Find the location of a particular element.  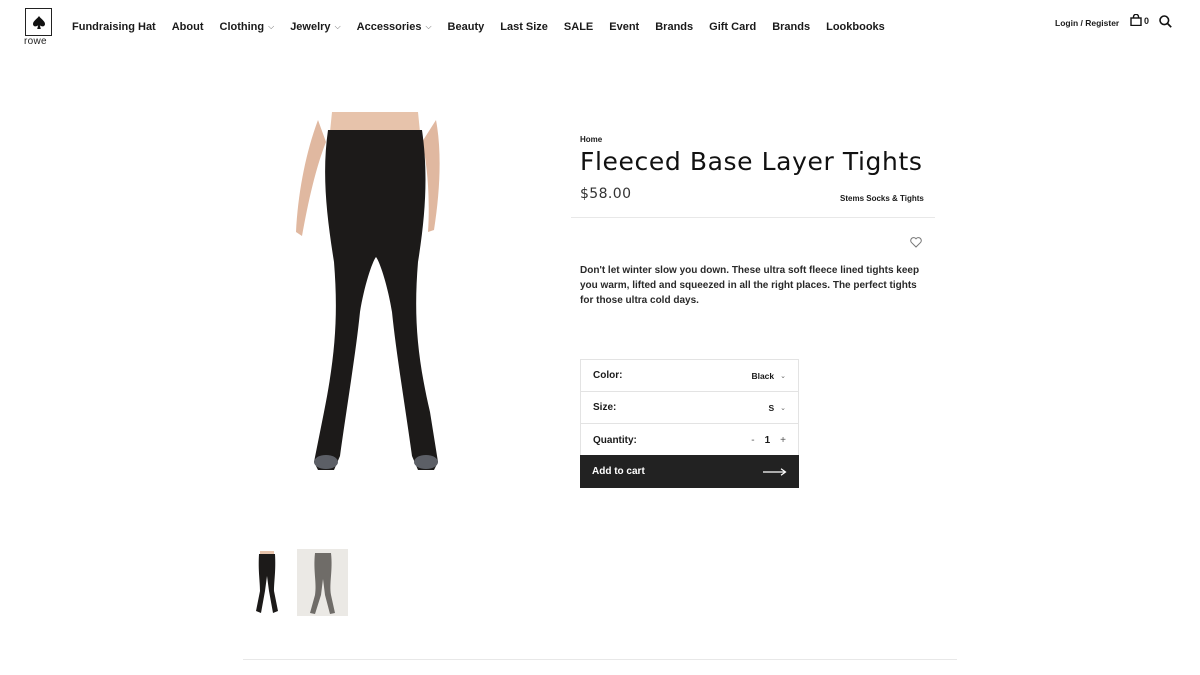

brand-link: Stems Socks & Tights is located at coordinates (882, 198).